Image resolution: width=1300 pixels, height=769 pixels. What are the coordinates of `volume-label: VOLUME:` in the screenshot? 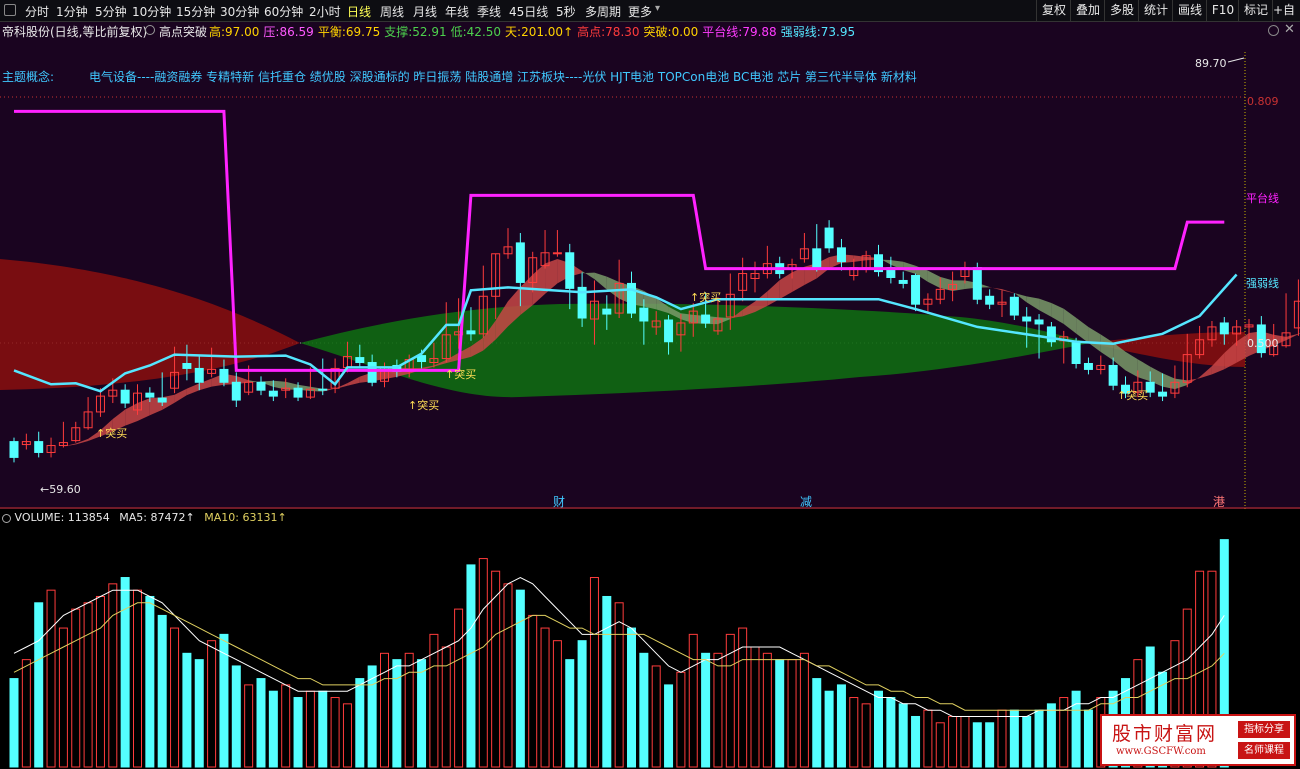 It's located at (39, 517).